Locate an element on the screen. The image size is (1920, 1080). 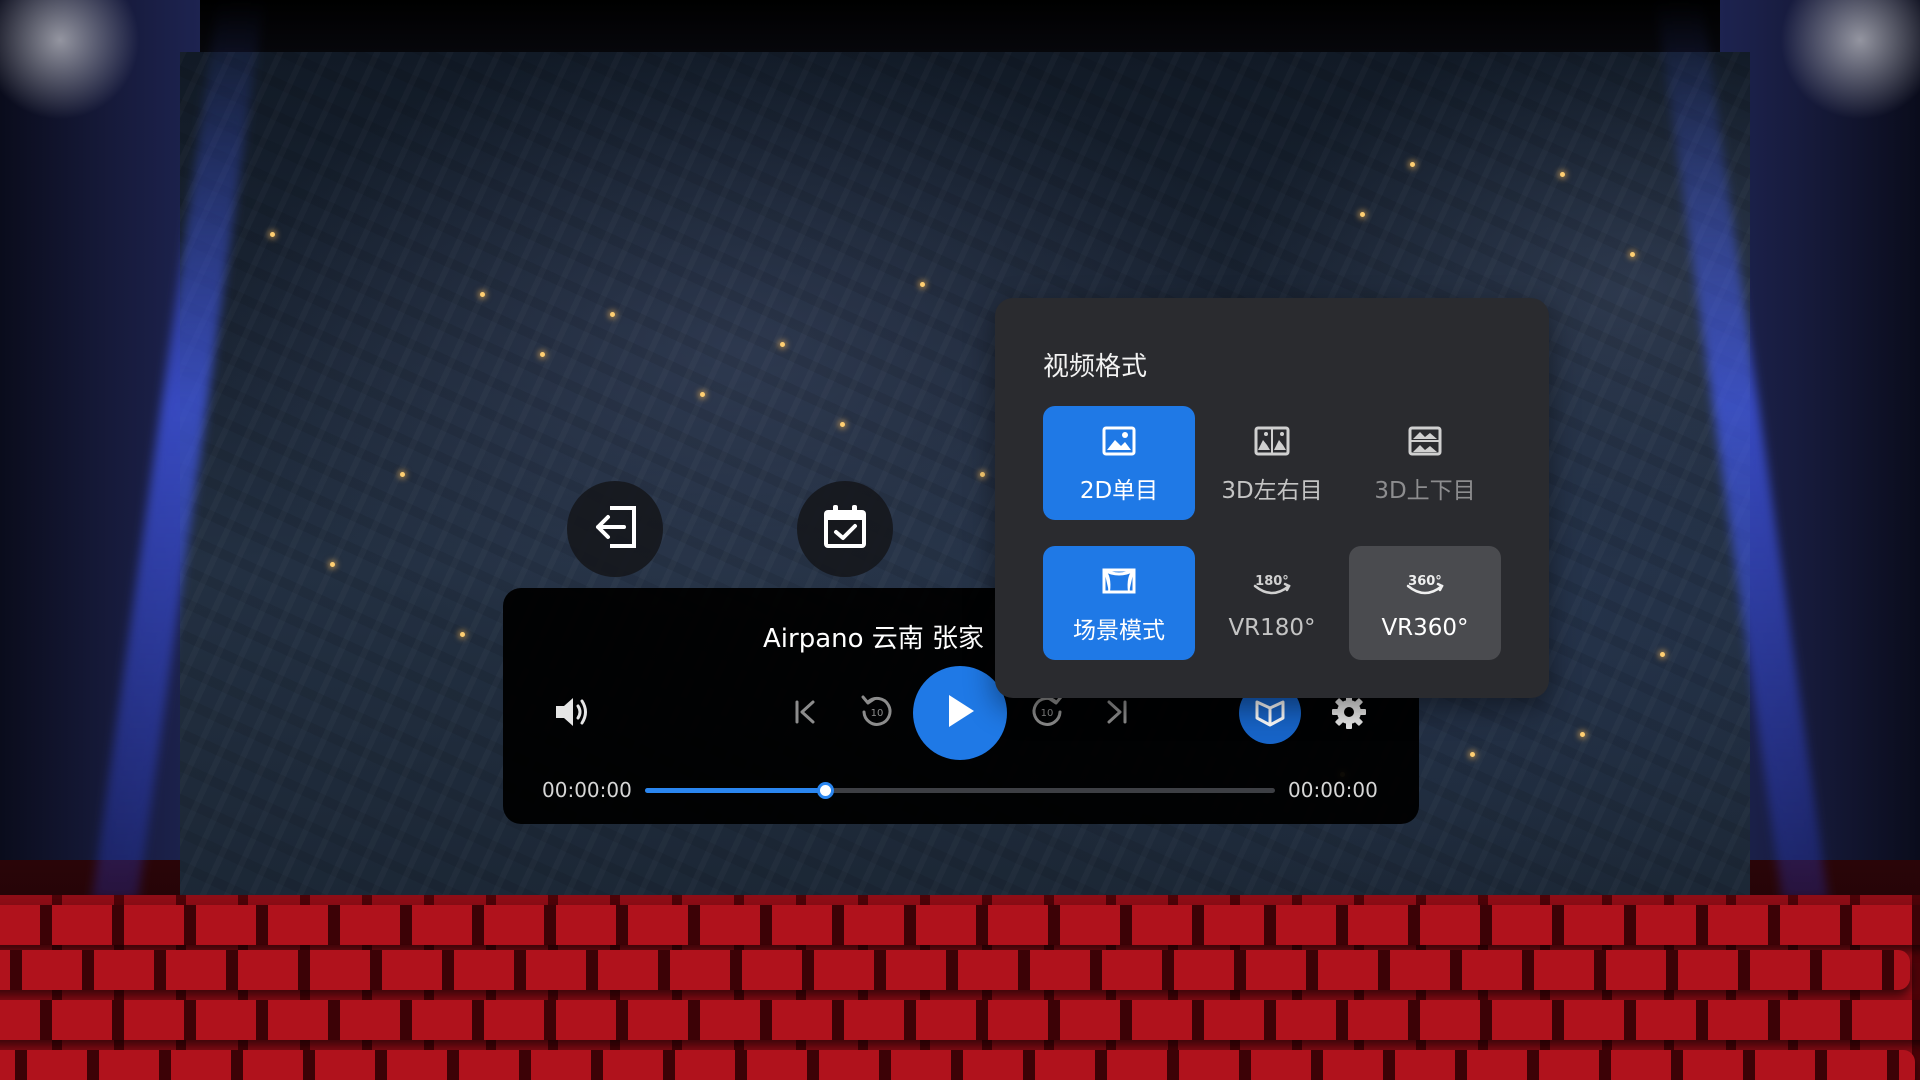
vr360-icon: 360° is located at coordinates (1425, 585).